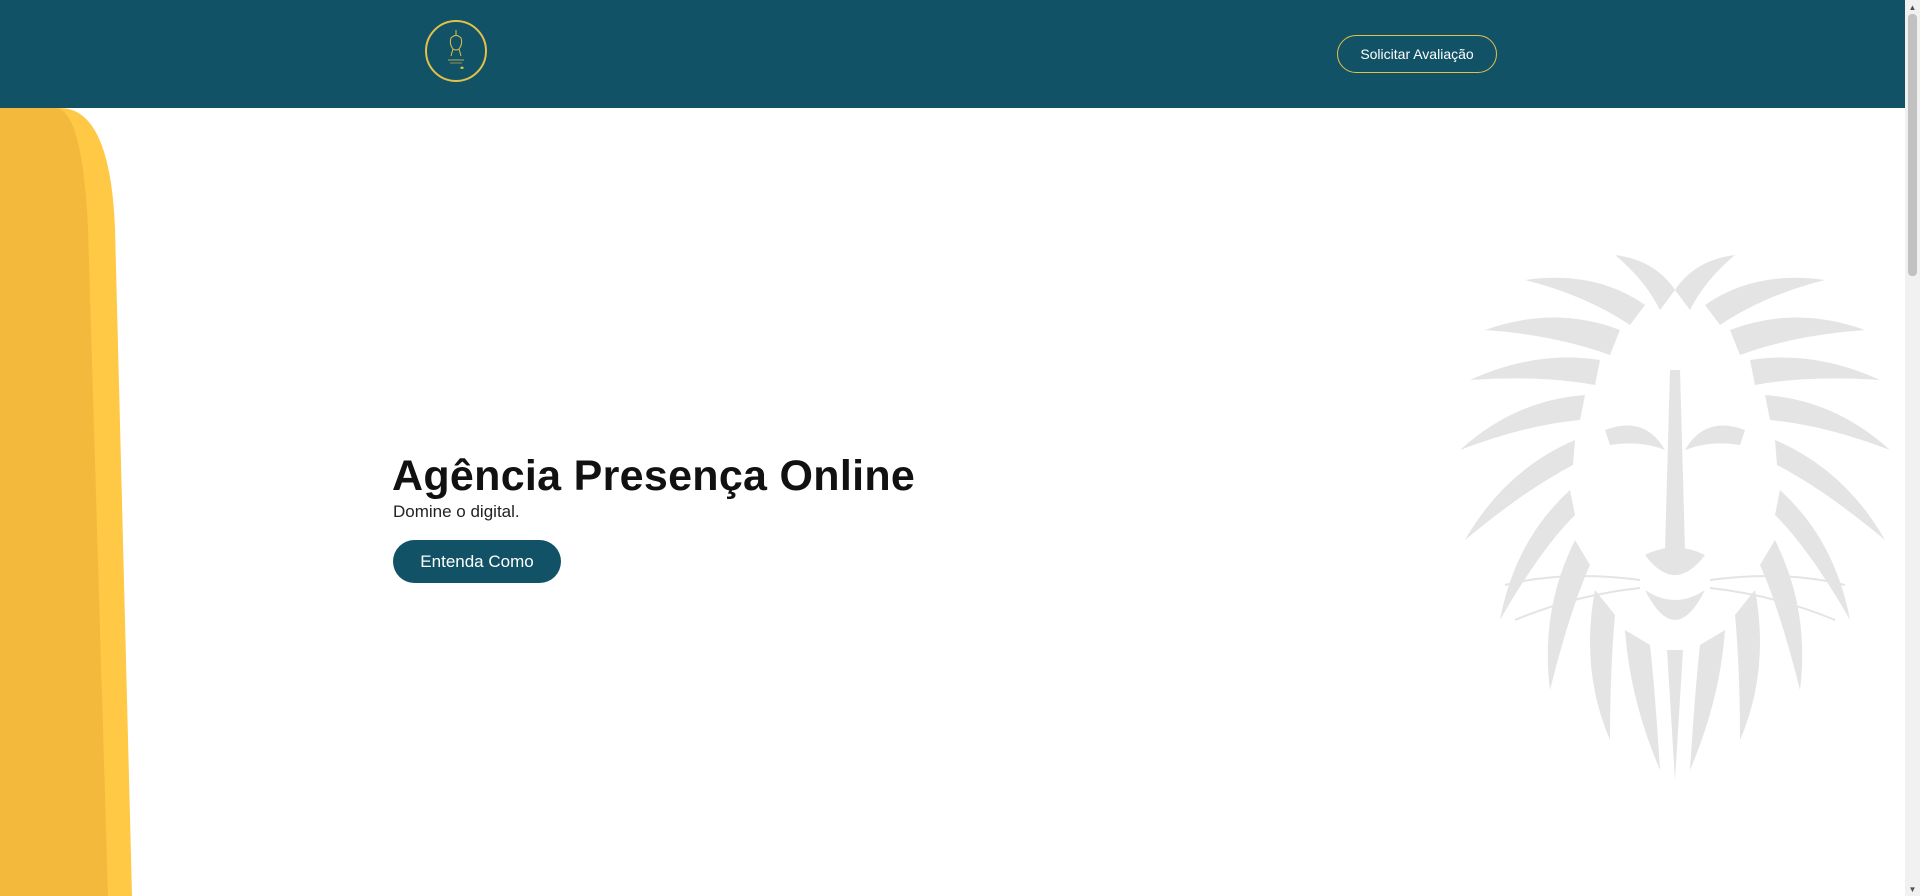 This screenshot has width=1920, height=896. Describe the element at coordinates (456, 511) in the screenshot. I see `hero-subtitle: Domine o digital.` at that location.